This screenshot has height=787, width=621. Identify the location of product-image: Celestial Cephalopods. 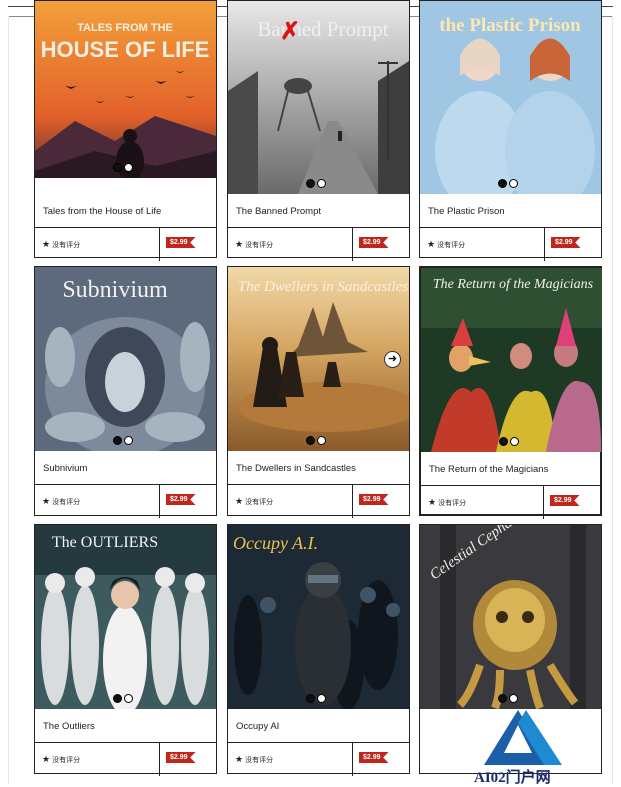
(510, 617).